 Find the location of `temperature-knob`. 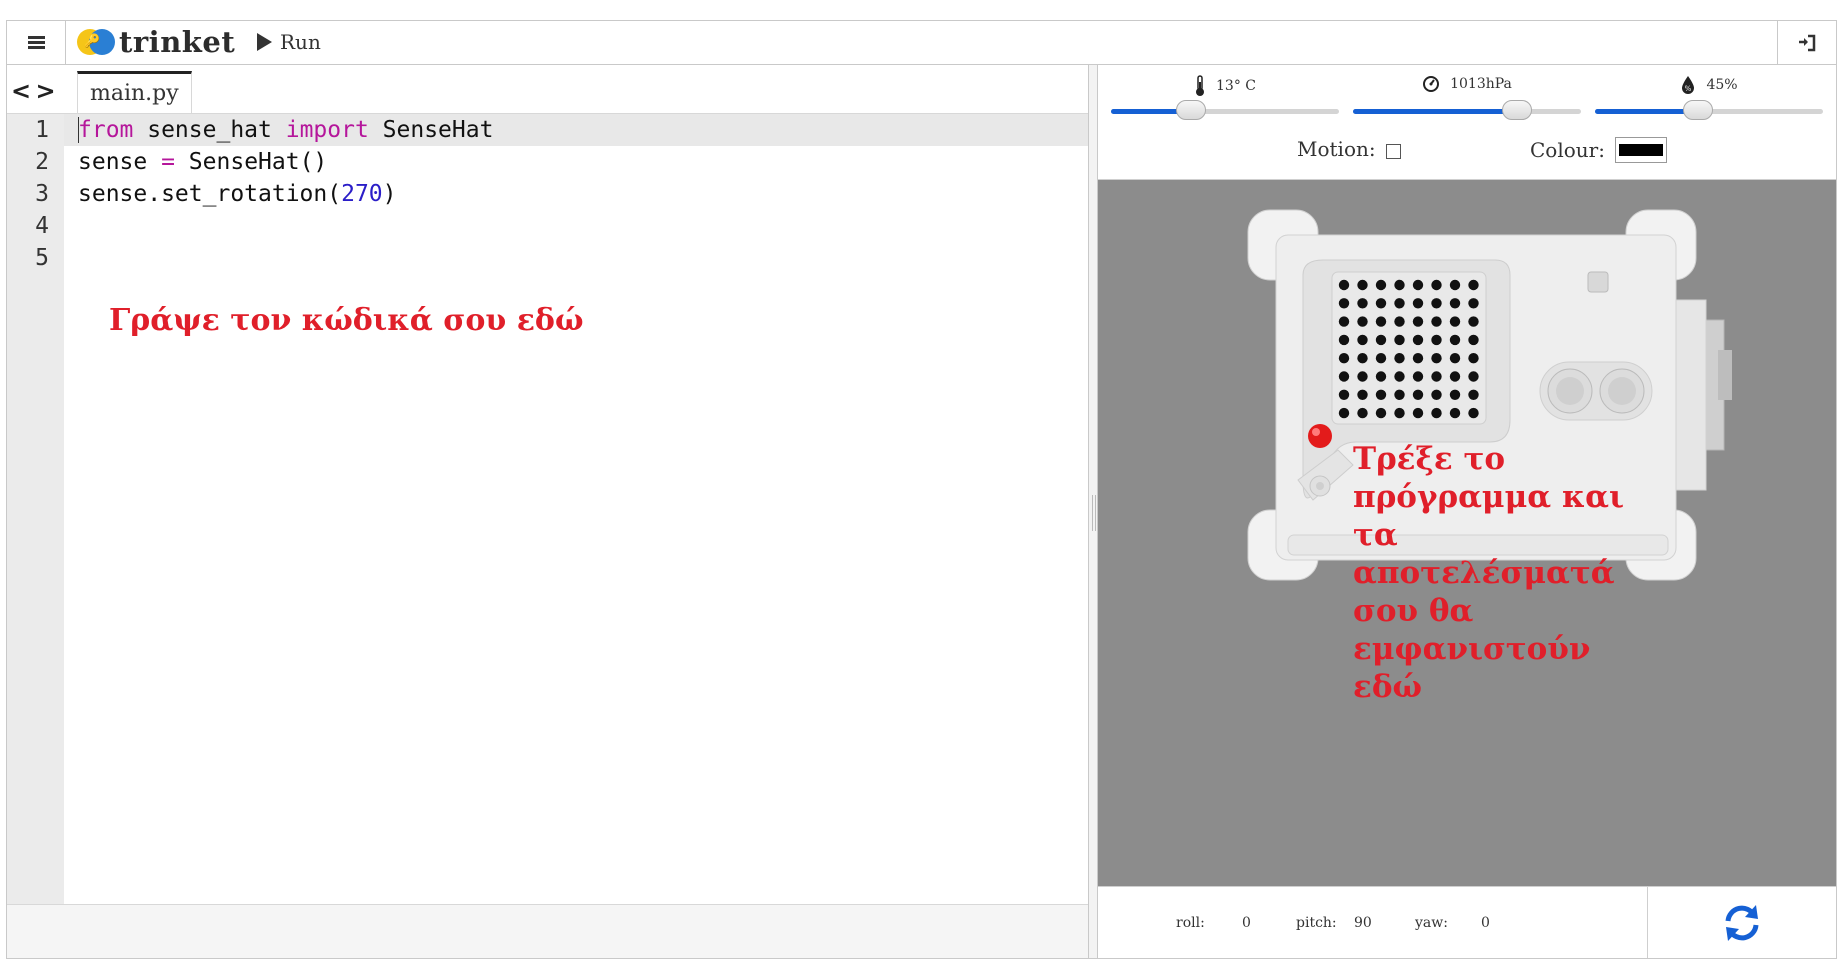

temperature-knob is located at coordinates (1190, 110).